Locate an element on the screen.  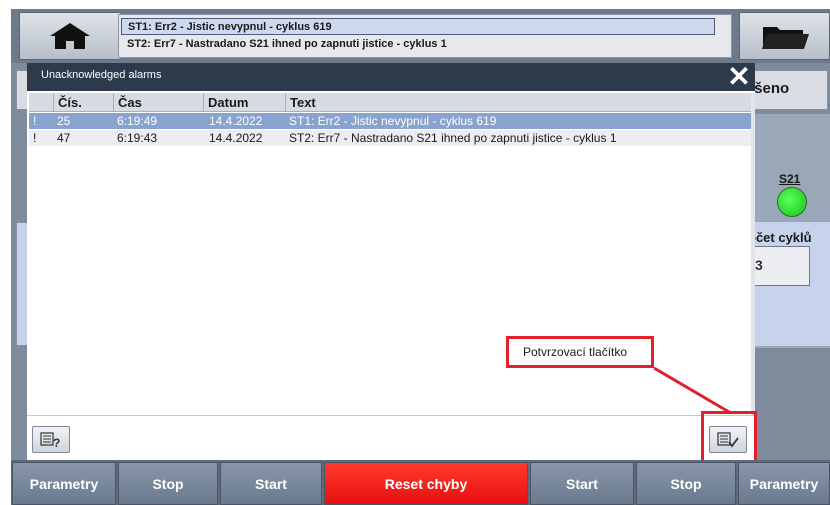
annotation-label: Potvrzovací tlačítko is located at coordinates (580, 352).